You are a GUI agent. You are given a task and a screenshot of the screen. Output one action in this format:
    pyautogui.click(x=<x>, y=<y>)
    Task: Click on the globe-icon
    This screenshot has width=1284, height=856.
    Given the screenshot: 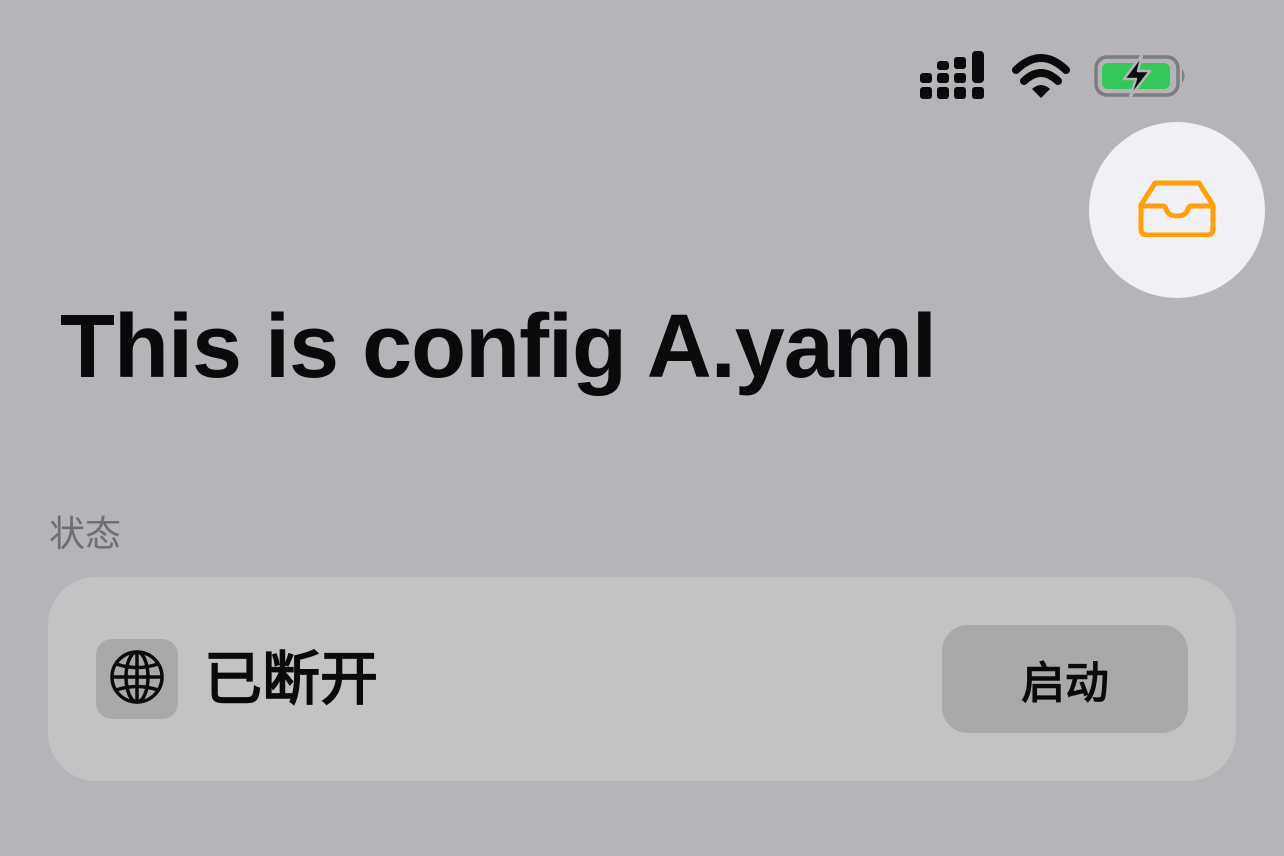 What is the action you would take?
    pyautogui.click(x=137, y=679)
    